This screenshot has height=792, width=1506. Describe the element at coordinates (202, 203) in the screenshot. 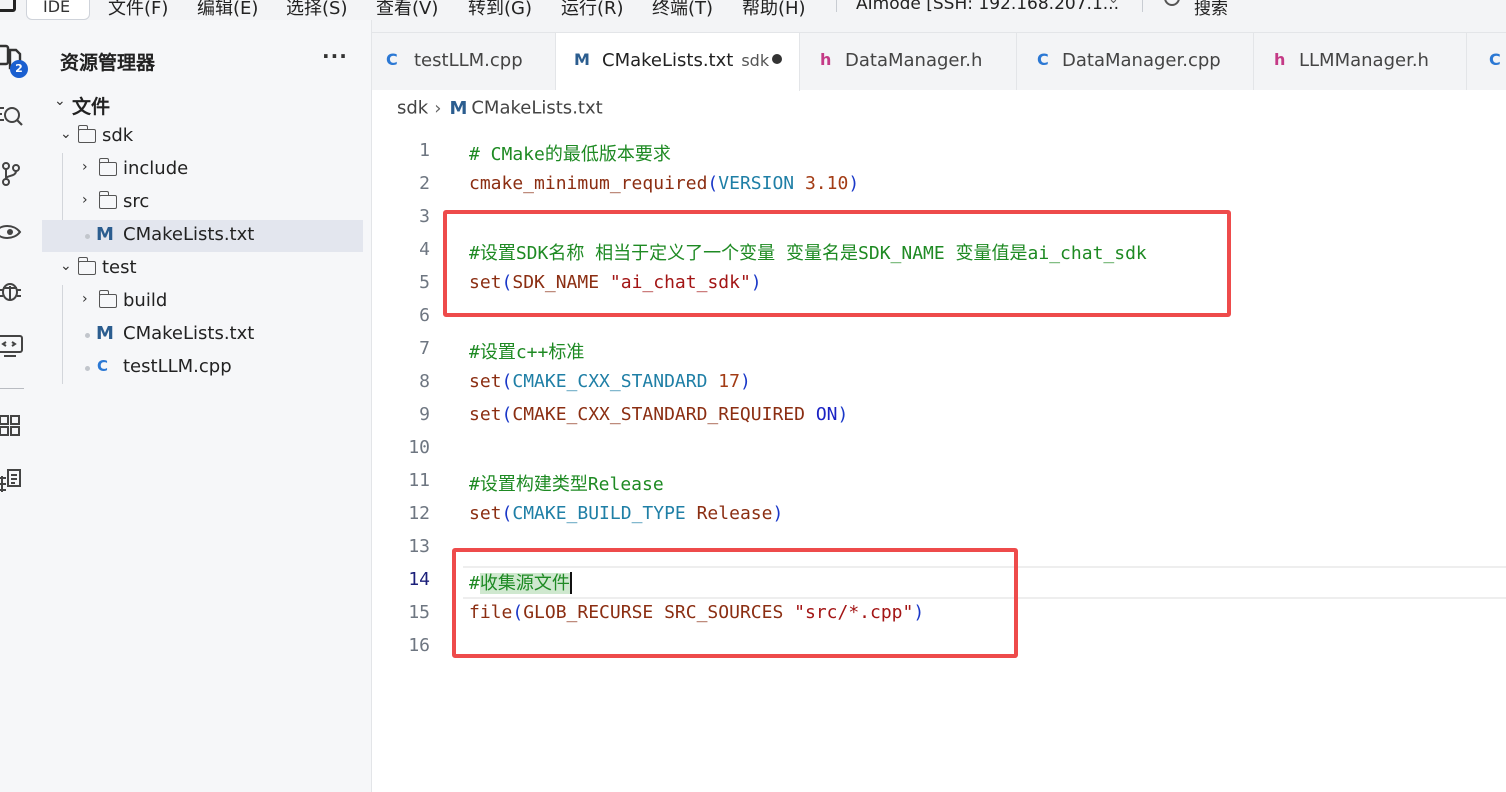

I see `tree-folder-src: › src` at that location.